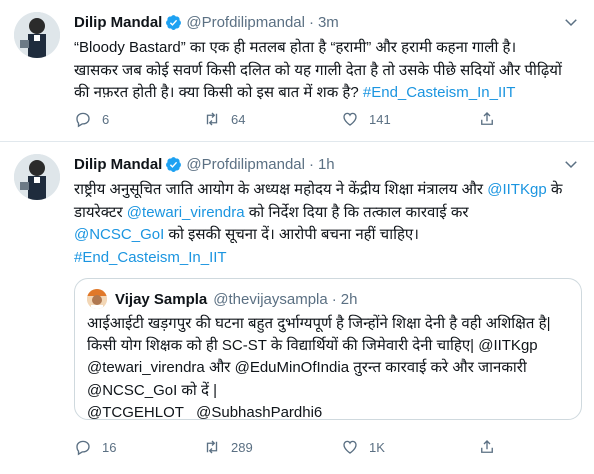 The width and height of the screenshot is (594, 474). What do you see at coordinates (95, 447) in the screenshot?
I see `reply-button: 16` at bounding box center [95, 447].